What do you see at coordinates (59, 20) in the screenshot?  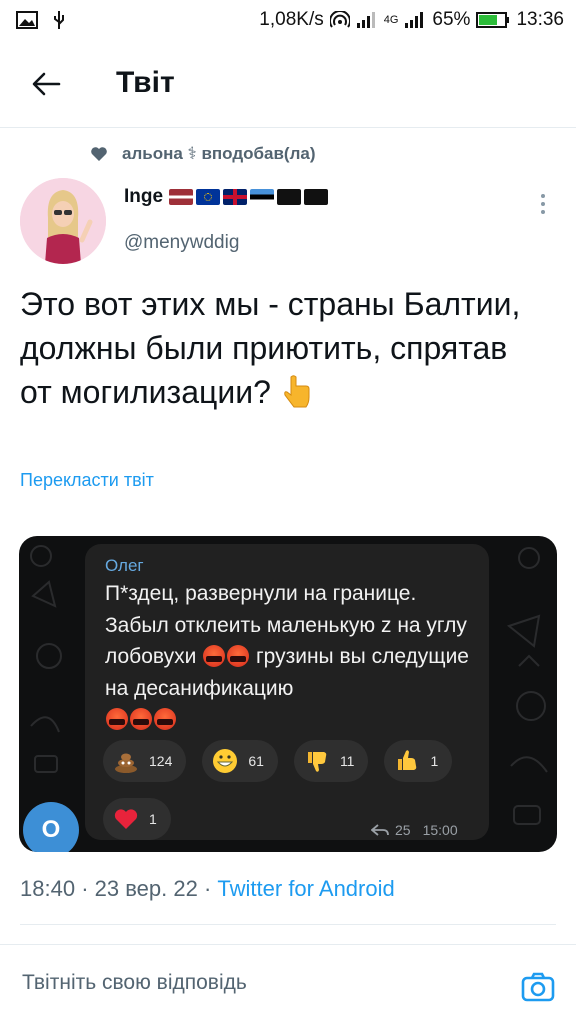 I see `usb-icon` at bounding box center [59, 20].